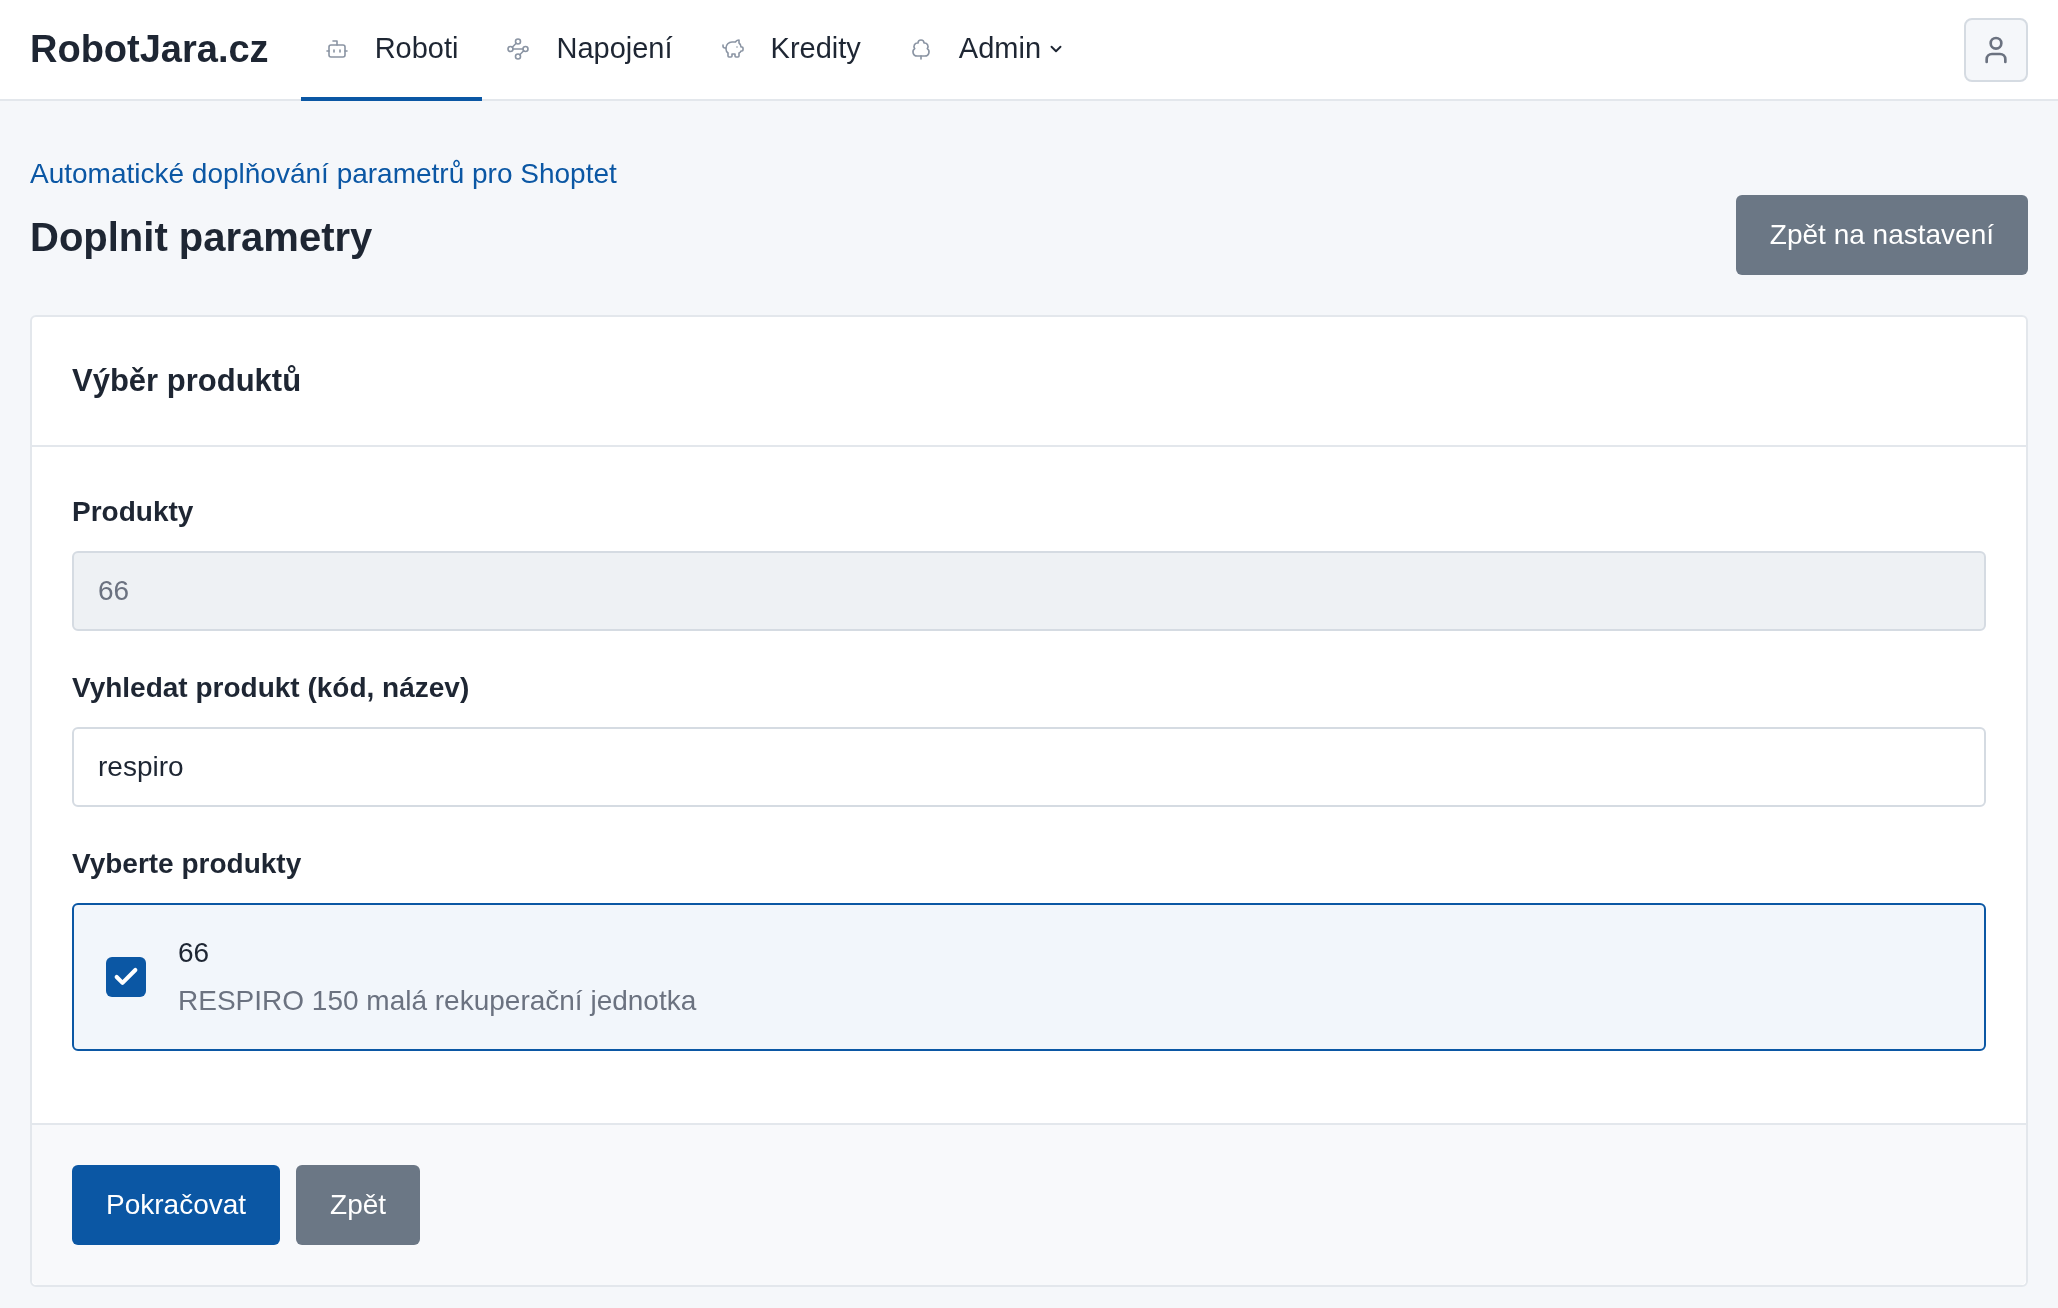 Image resolution: width=2058 pixels, height=1308 pixels. Describe the element at coordinates (187, 380) in the screenshot. I see `card-title: Výběr produktů` at that location.